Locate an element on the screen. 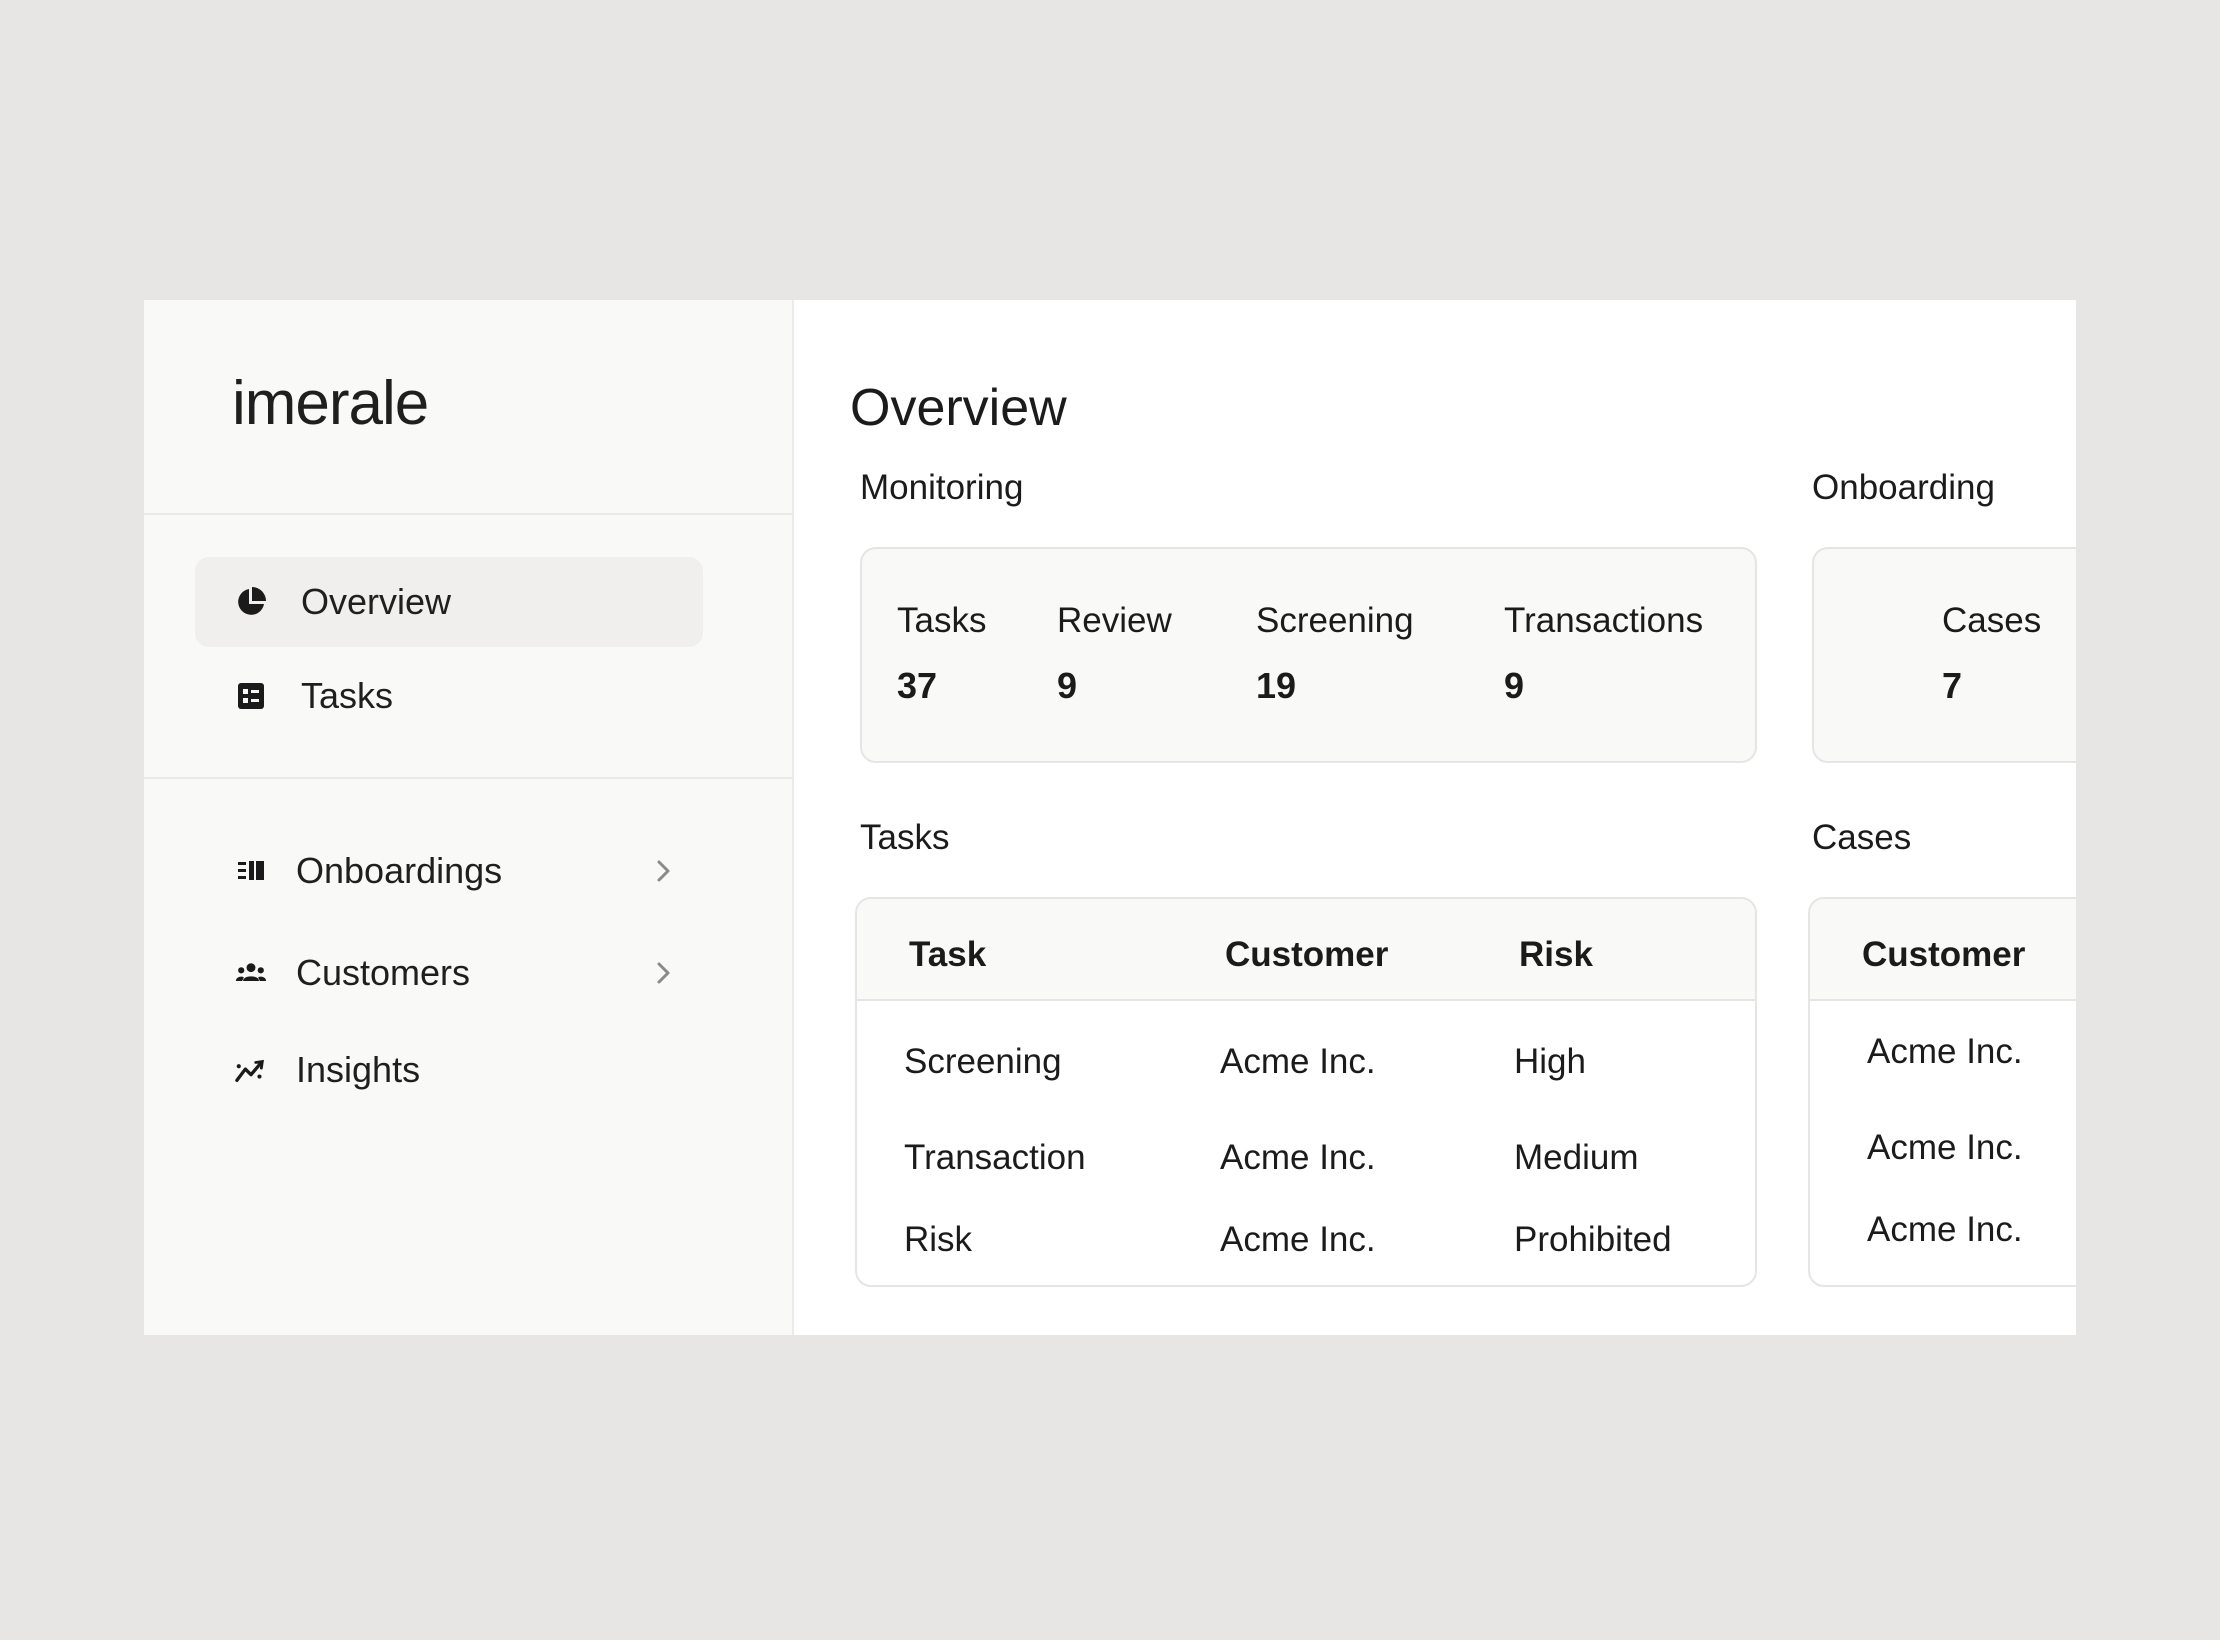 The height and width of the screenshot is (1640, 2220). sidebar-item-label: Tasks is located at coordinates (347, 695).